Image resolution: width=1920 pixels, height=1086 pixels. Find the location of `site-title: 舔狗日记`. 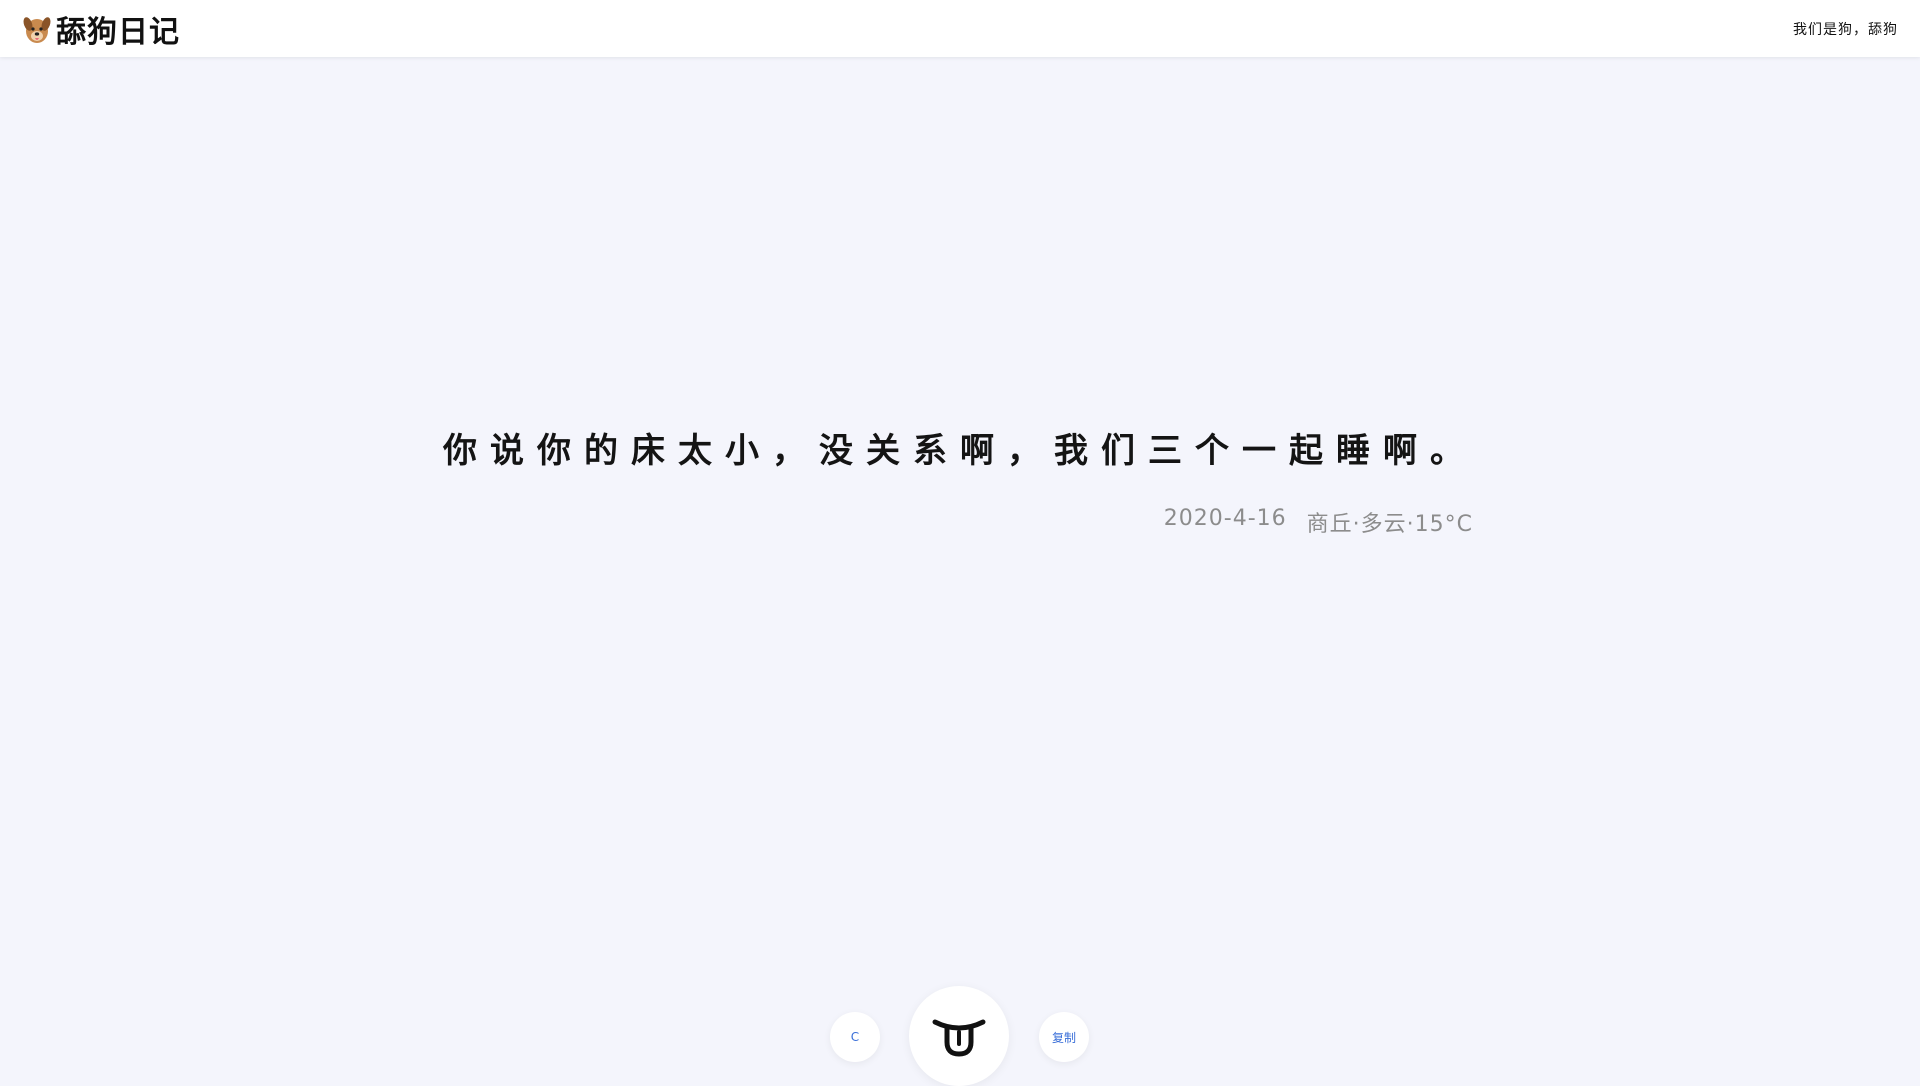

site-title: 舔狗日记 is located at coordinates (118, 32).